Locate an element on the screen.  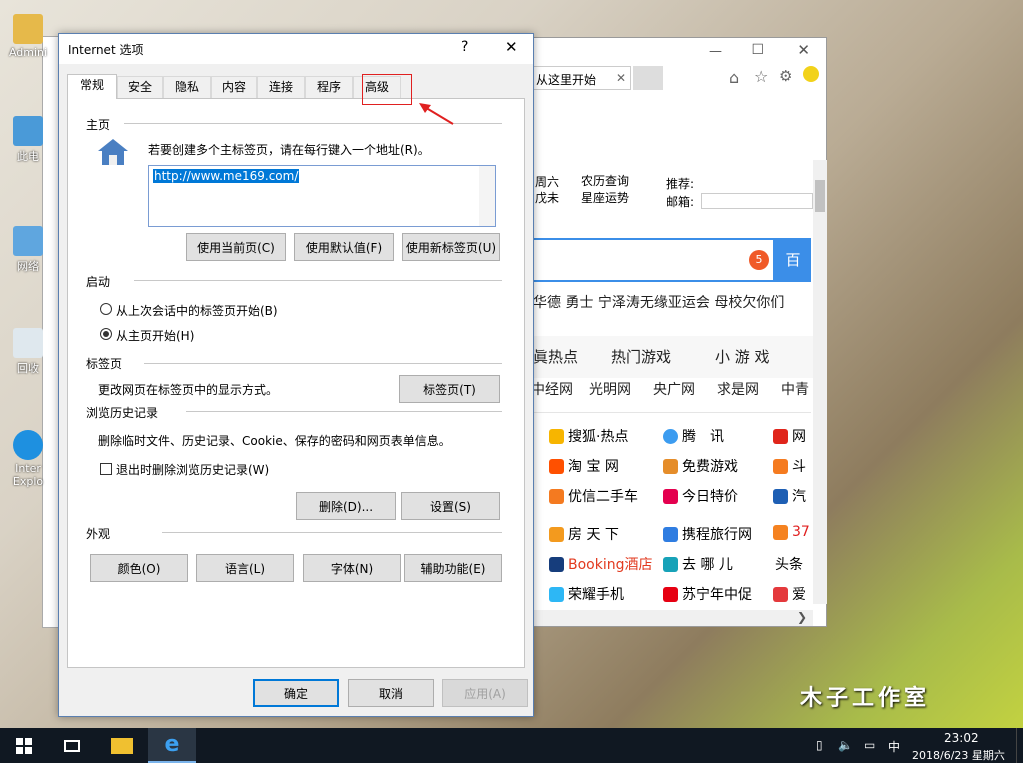
desktop-icon-recycle: 回收 is located at coordinates (28, 352).